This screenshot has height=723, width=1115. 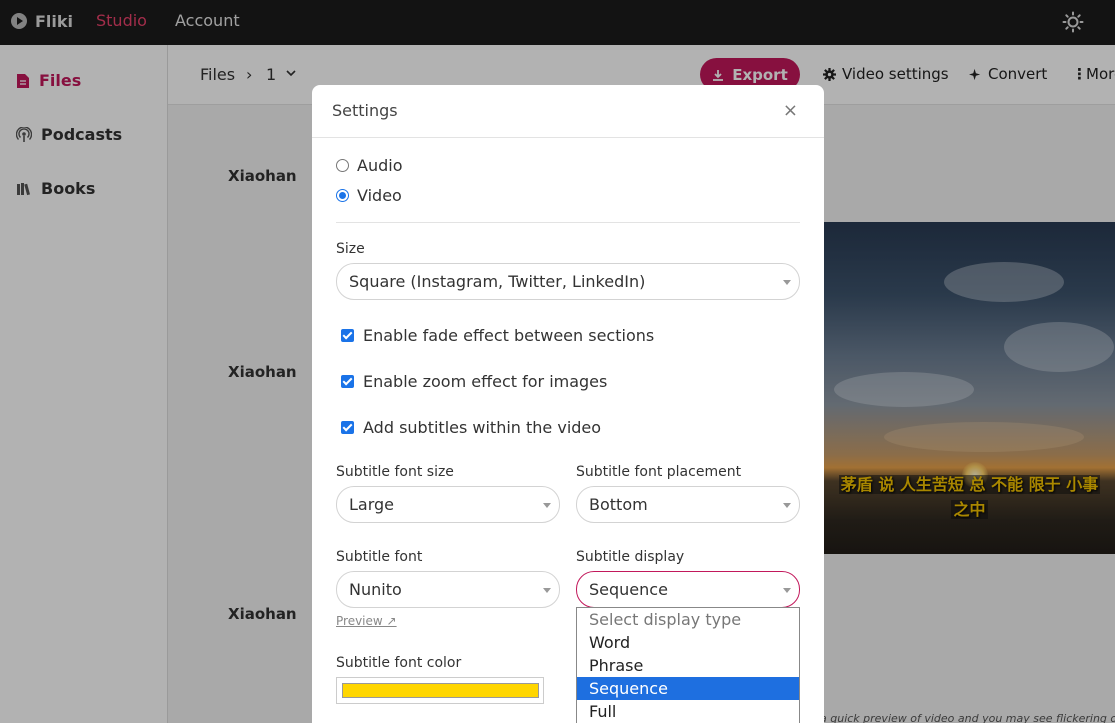 I want to click on size-label: Size, so click(x=350, y=249).